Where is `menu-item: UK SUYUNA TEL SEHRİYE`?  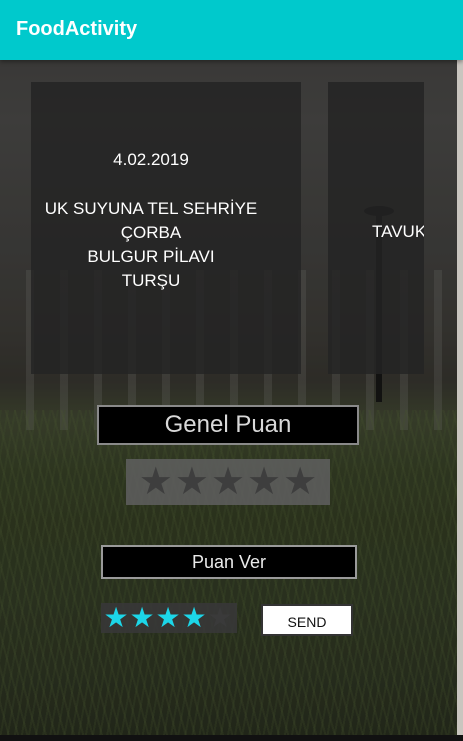 menu-item: UK SUYUNA TEL SEHRİYE is located at coordinates (151, 208).